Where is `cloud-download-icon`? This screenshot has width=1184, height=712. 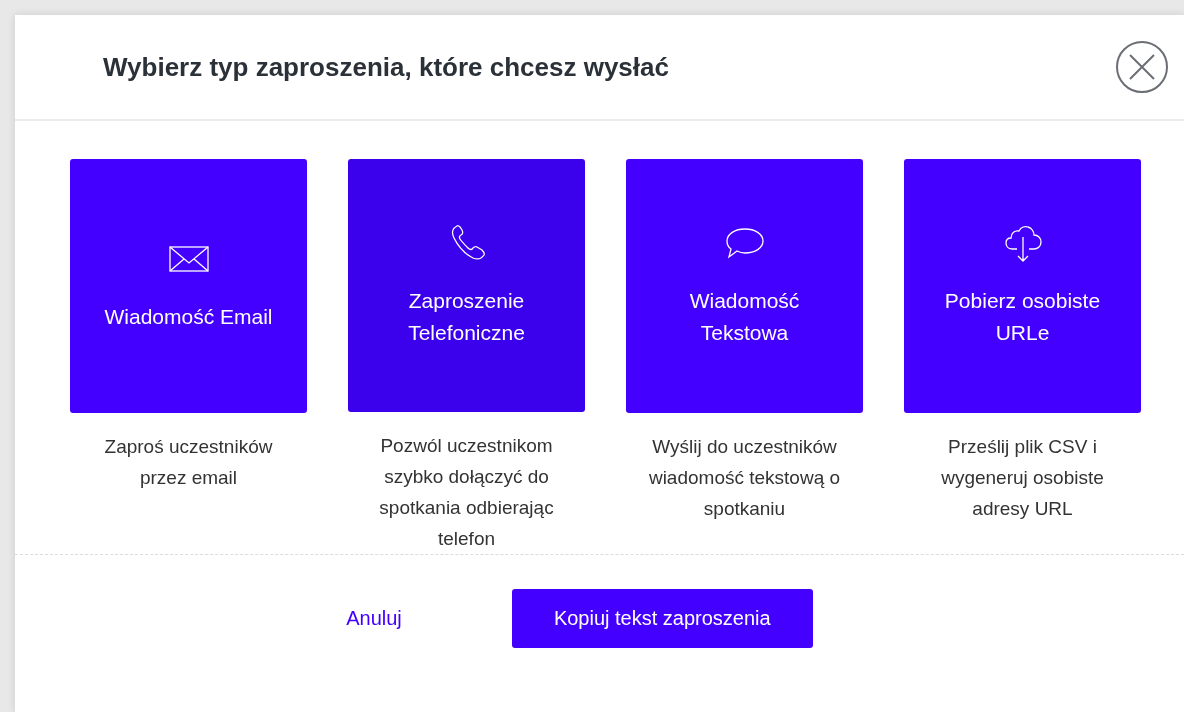
cloud-download-icon is located at coordinates (1022, 243).